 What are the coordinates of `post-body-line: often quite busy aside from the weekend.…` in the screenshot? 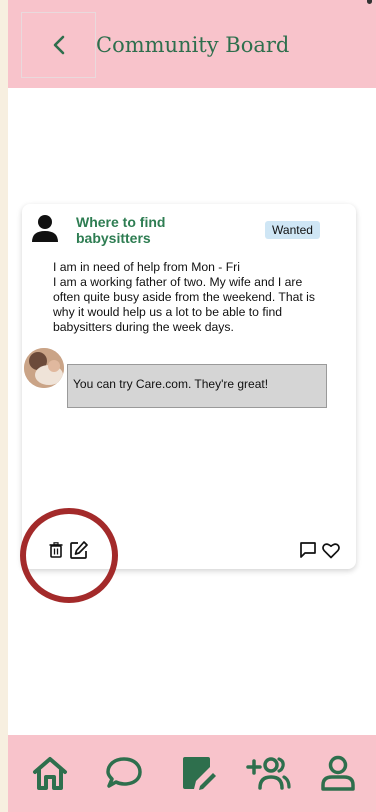 It's located at (184, 297).